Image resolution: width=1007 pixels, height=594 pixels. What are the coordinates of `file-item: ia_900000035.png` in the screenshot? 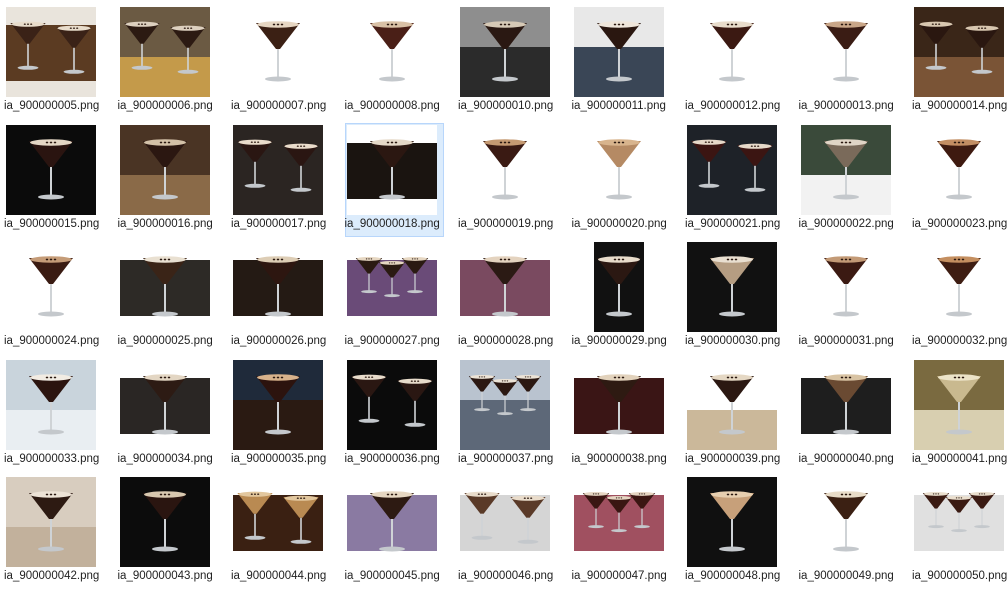 It's located at (287, 418).